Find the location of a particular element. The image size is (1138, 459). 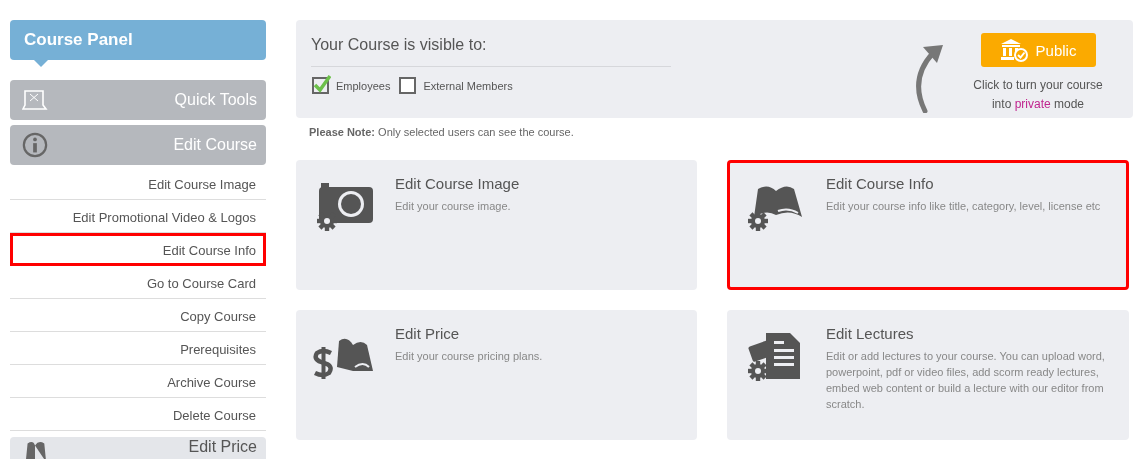

card-title: Edit Course Image is located at coordinates (457, 183).